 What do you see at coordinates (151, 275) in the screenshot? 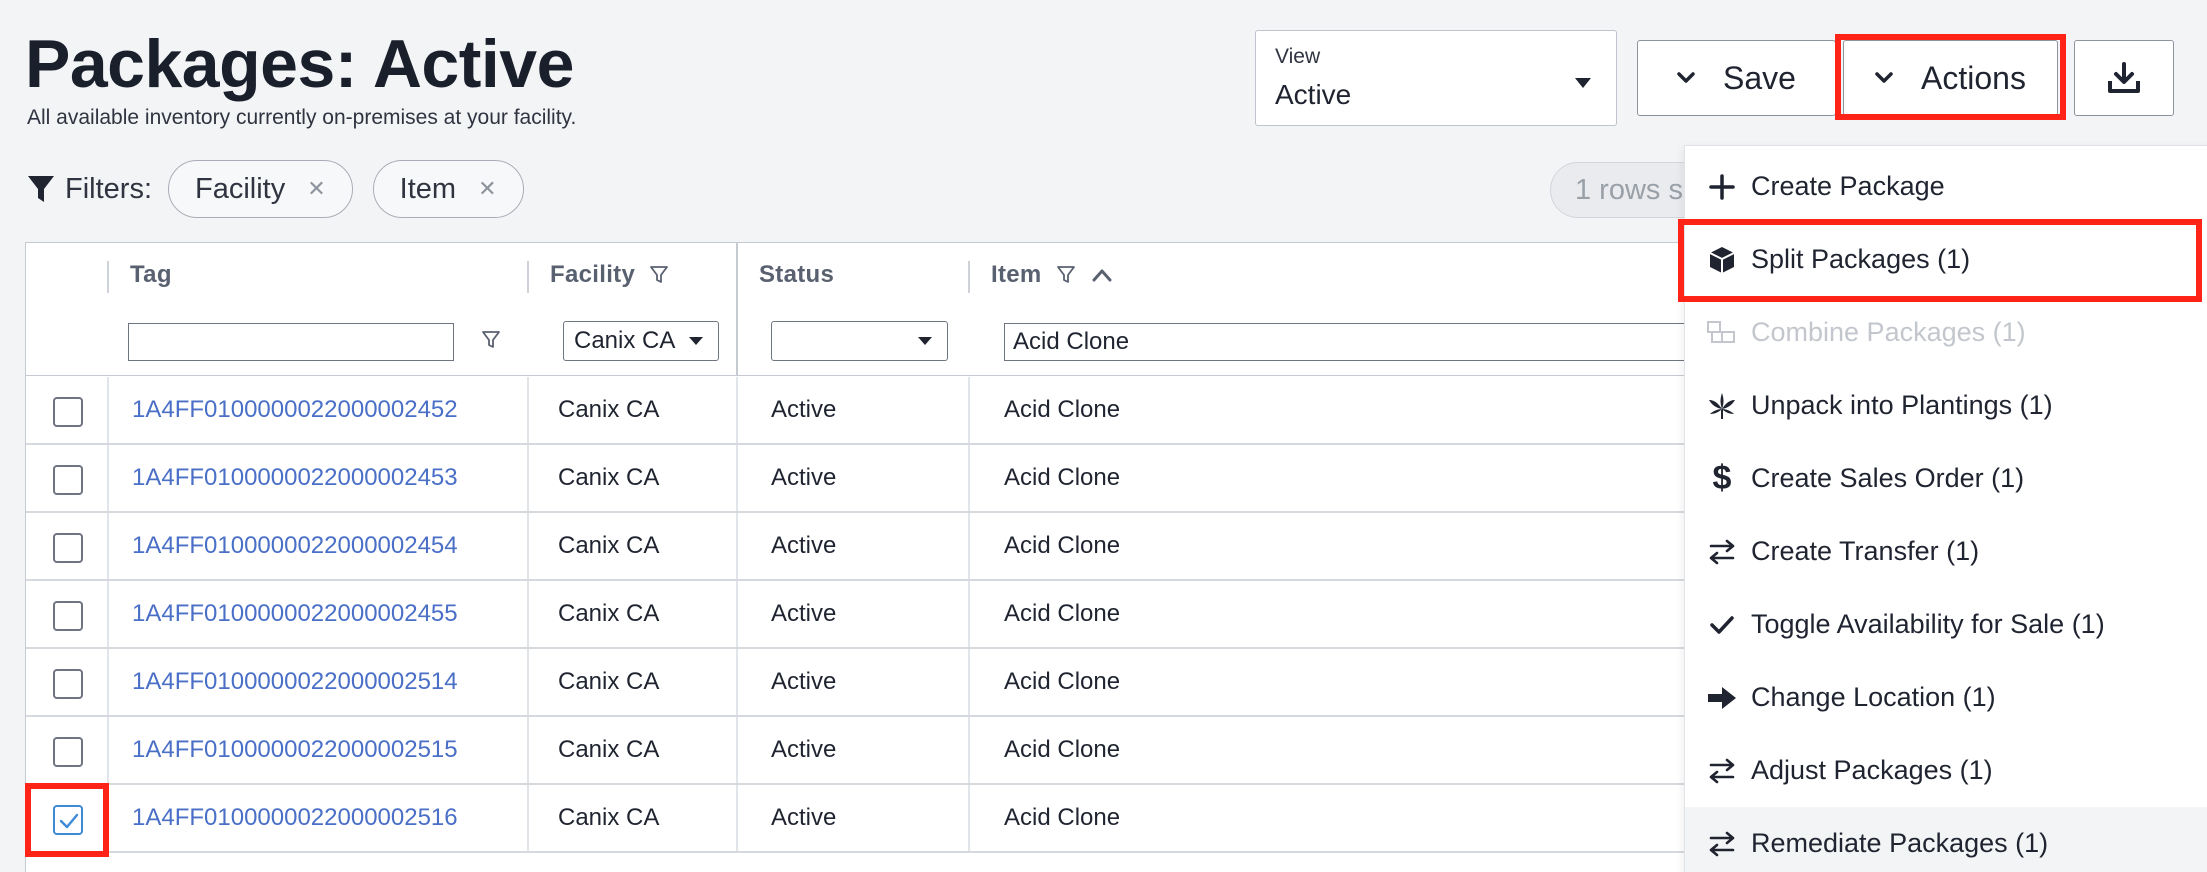
I see `column-header-tag: Tag` at bounding box center [151, 275].